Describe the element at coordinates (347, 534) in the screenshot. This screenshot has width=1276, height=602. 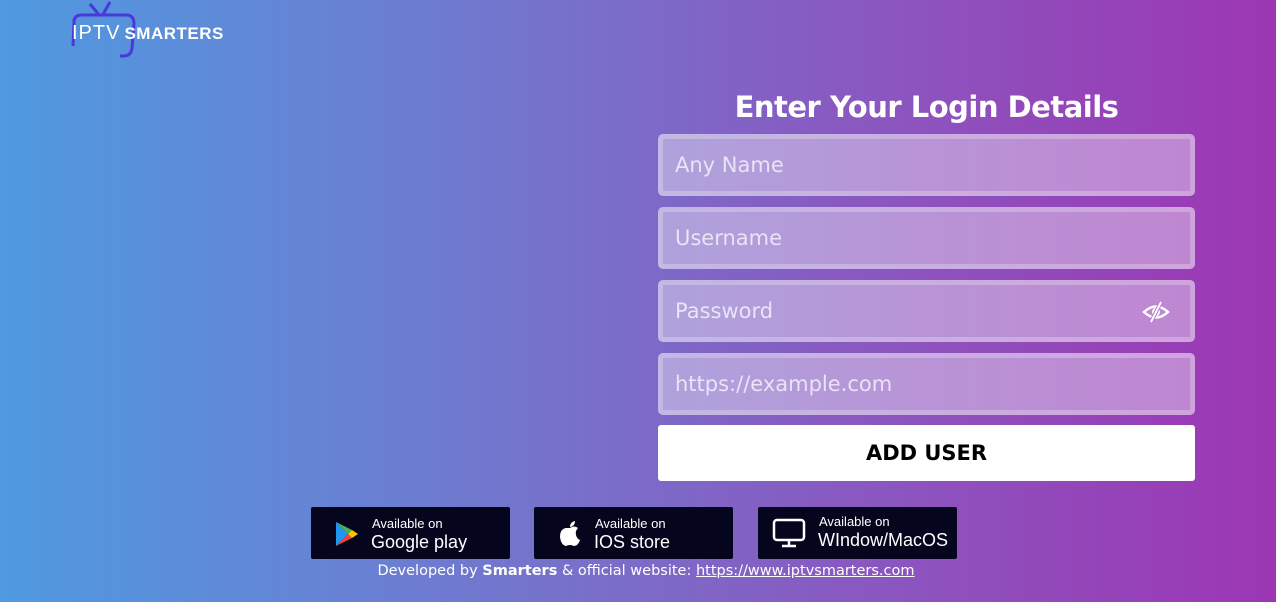
I see `google-play-icon` at that location.